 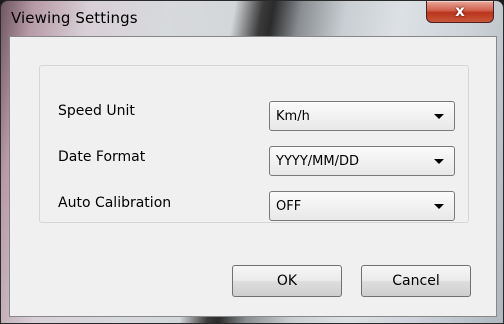 I want to click on speed-unit-value: Km/h, so click(x=293, y=116).